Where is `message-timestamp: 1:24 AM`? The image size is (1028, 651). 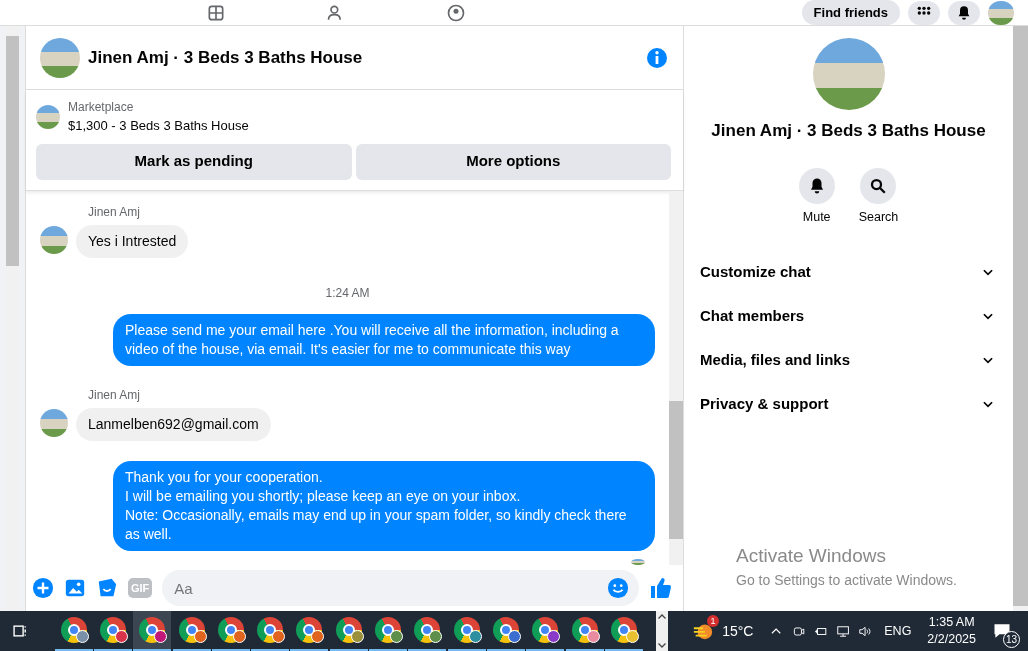
message-timestamp: 1:24 AM is located at coordinates (347, 293).